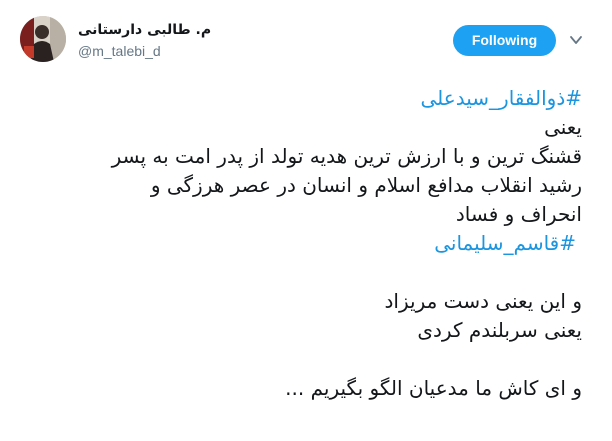  I want to click on tweet-line: یعنی سربلندم کردی, so click(499, 330).